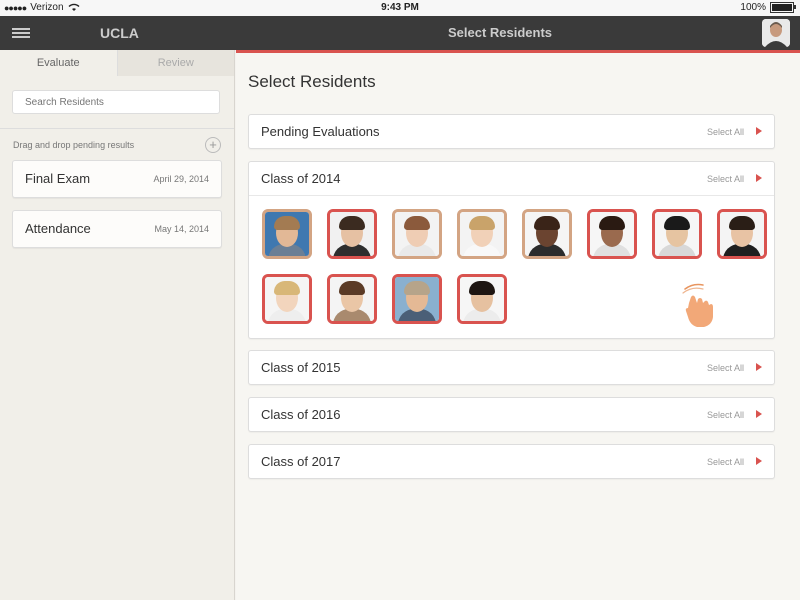 Image resolution: width=800 pixels, height=600 pixels. I want to click on tab-review: Review, so click(175, 63).